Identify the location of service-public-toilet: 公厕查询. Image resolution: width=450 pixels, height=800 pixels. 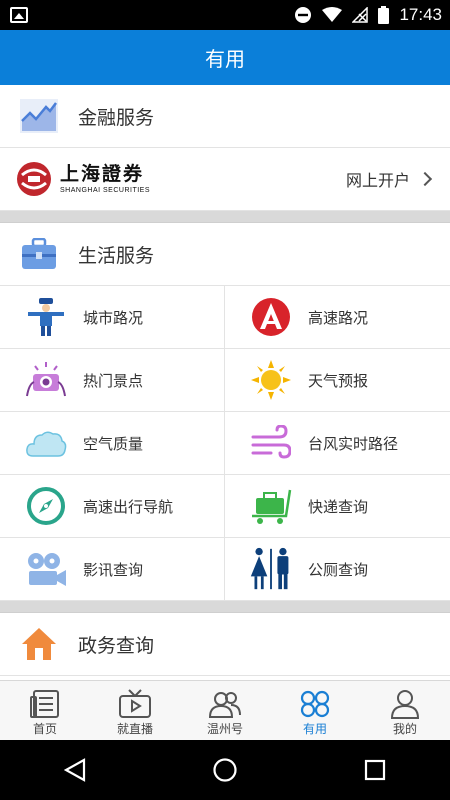
(337, 569).